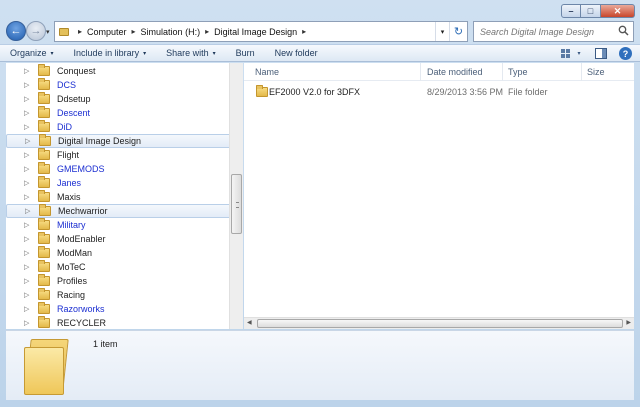 The height and width of the screenshot is (407, 640). Describe the element at coordinates (119, 211) in the screenshot. I see `nav-tree-item: ▷ Mechwarrior` at that location.